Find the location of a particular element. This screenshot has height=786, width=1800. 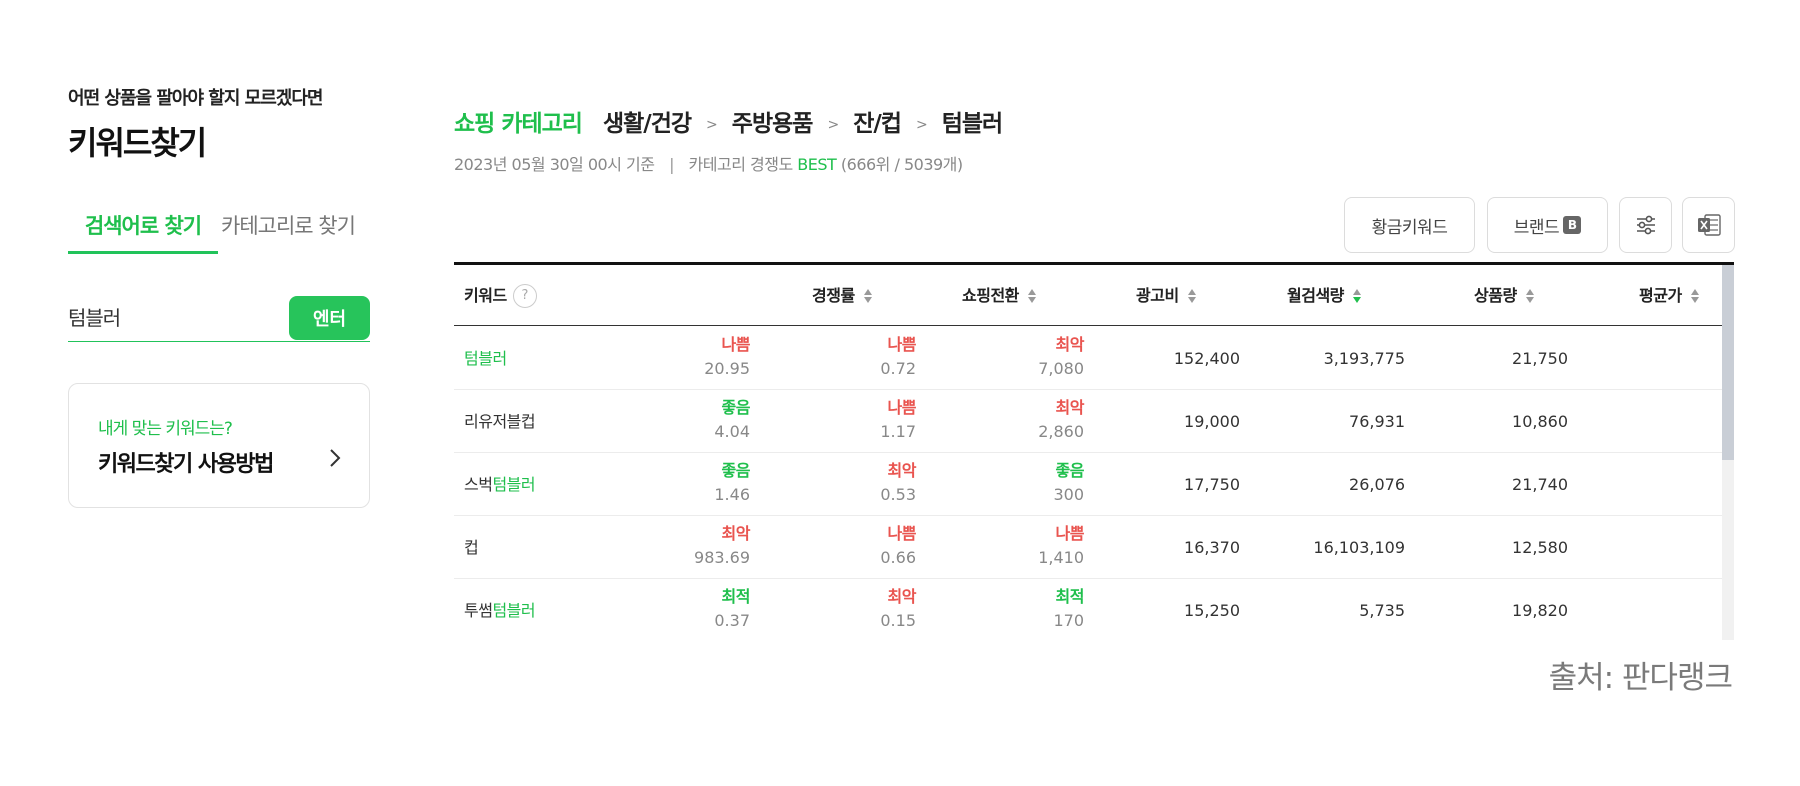

brand-button: 브랜드 B is located at coordinates (1547, 225).